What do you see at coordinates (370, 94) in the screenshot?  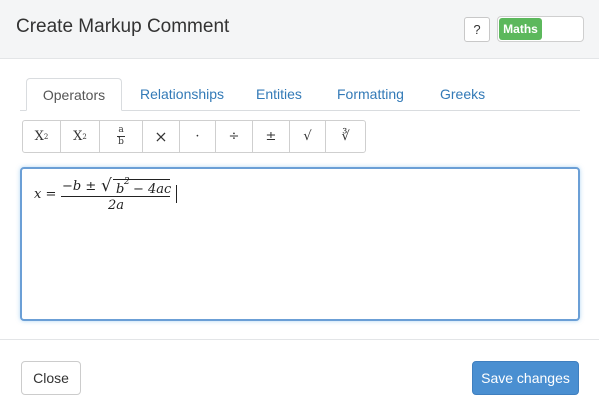 I see `tab-formatting: Formatting` at bounding box center [370, 94].